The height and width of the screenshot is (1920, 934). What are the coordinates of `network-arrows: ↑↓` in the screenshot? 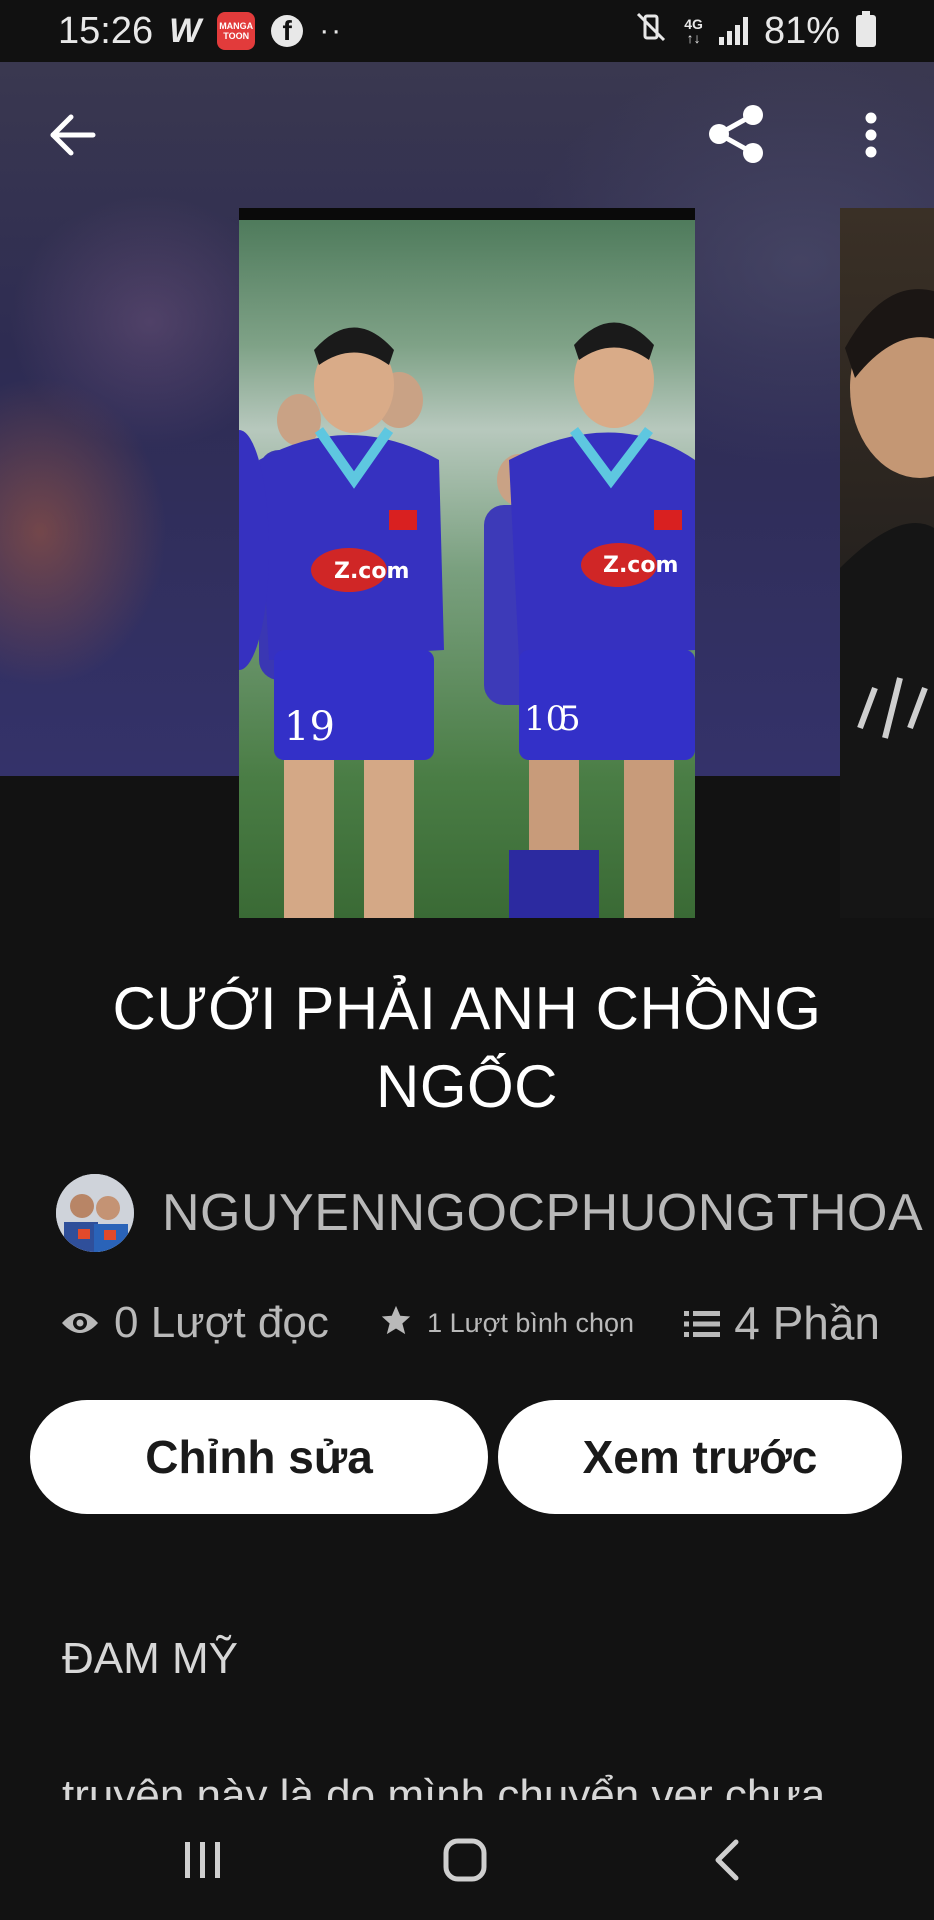 It's located at (693, 38).